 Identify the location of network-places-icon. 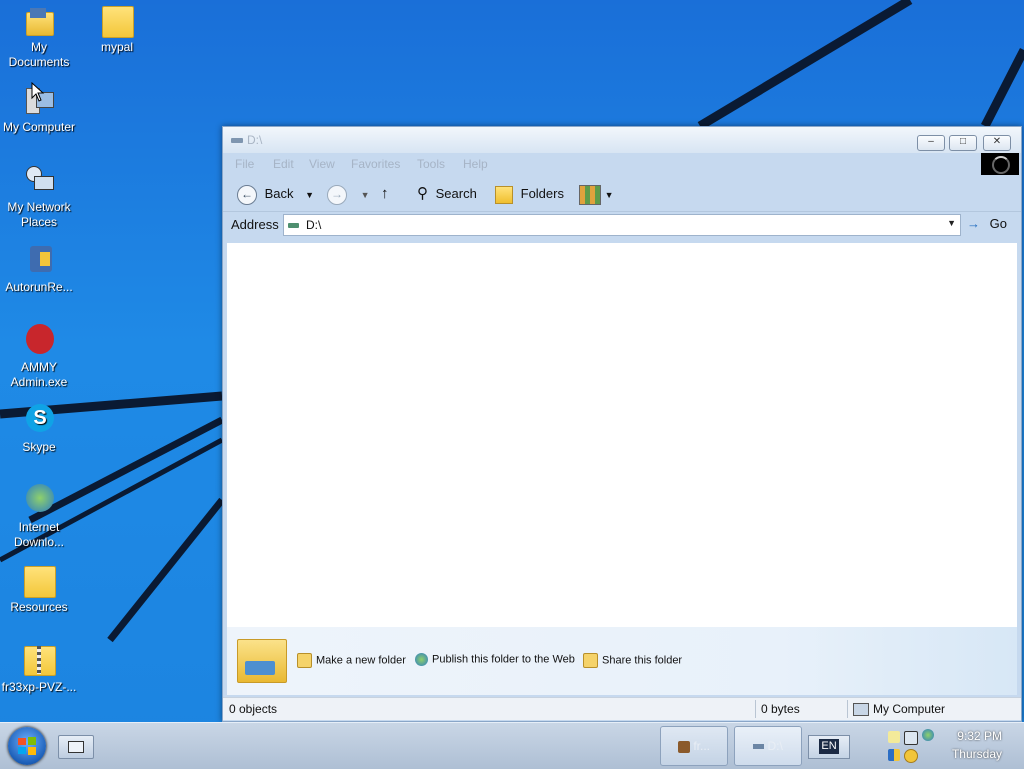
(39, 181).